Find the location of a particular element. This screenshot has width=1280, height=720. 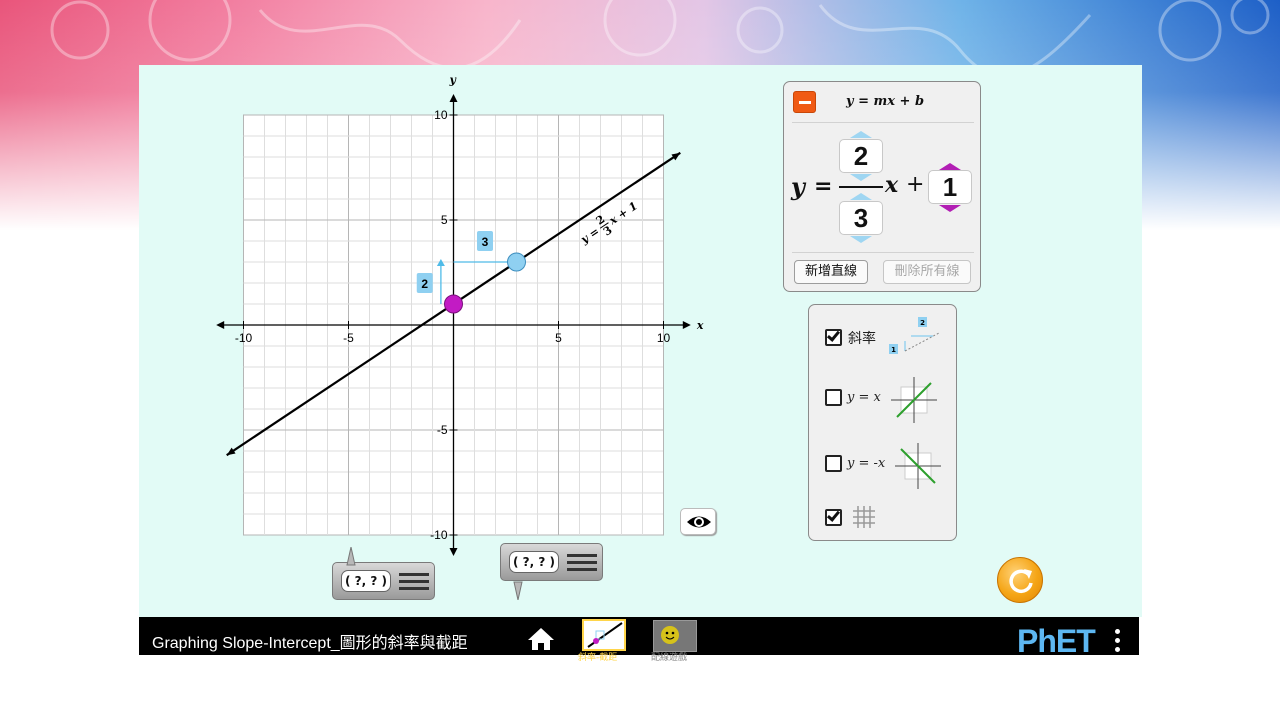

intercept-decrement-arrow is located at coordinates (950, 208).